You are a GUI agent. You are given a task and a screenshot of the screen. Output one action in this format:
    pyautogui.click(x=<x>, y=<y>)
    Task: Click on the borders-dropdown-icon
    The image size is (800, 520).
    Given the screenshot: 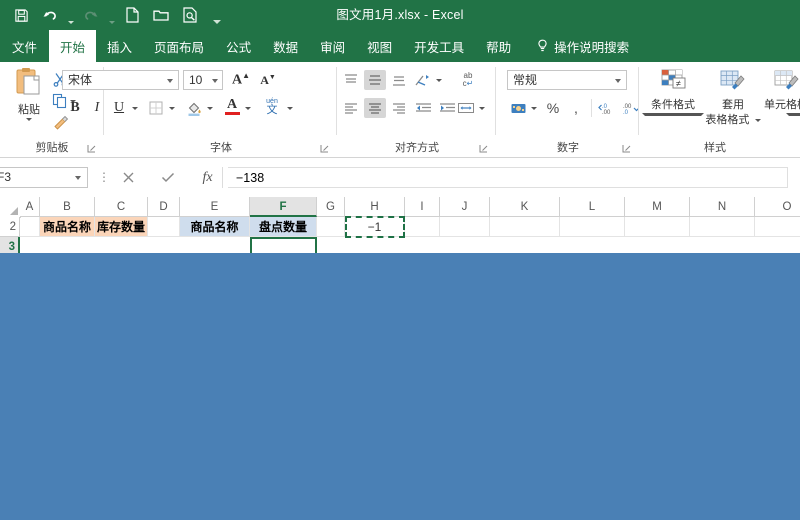 What is the action you would take?
    pyautogui.click(x=171, y=108)
    